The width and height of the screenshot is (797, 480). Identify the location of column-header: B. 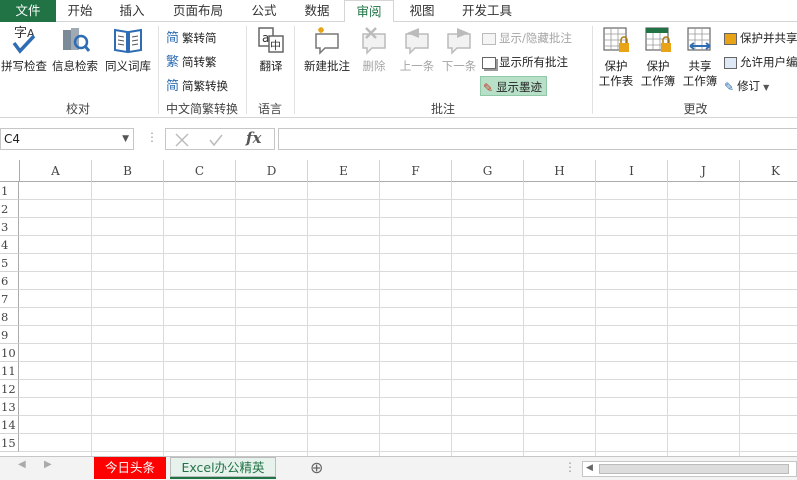
(128, 171).